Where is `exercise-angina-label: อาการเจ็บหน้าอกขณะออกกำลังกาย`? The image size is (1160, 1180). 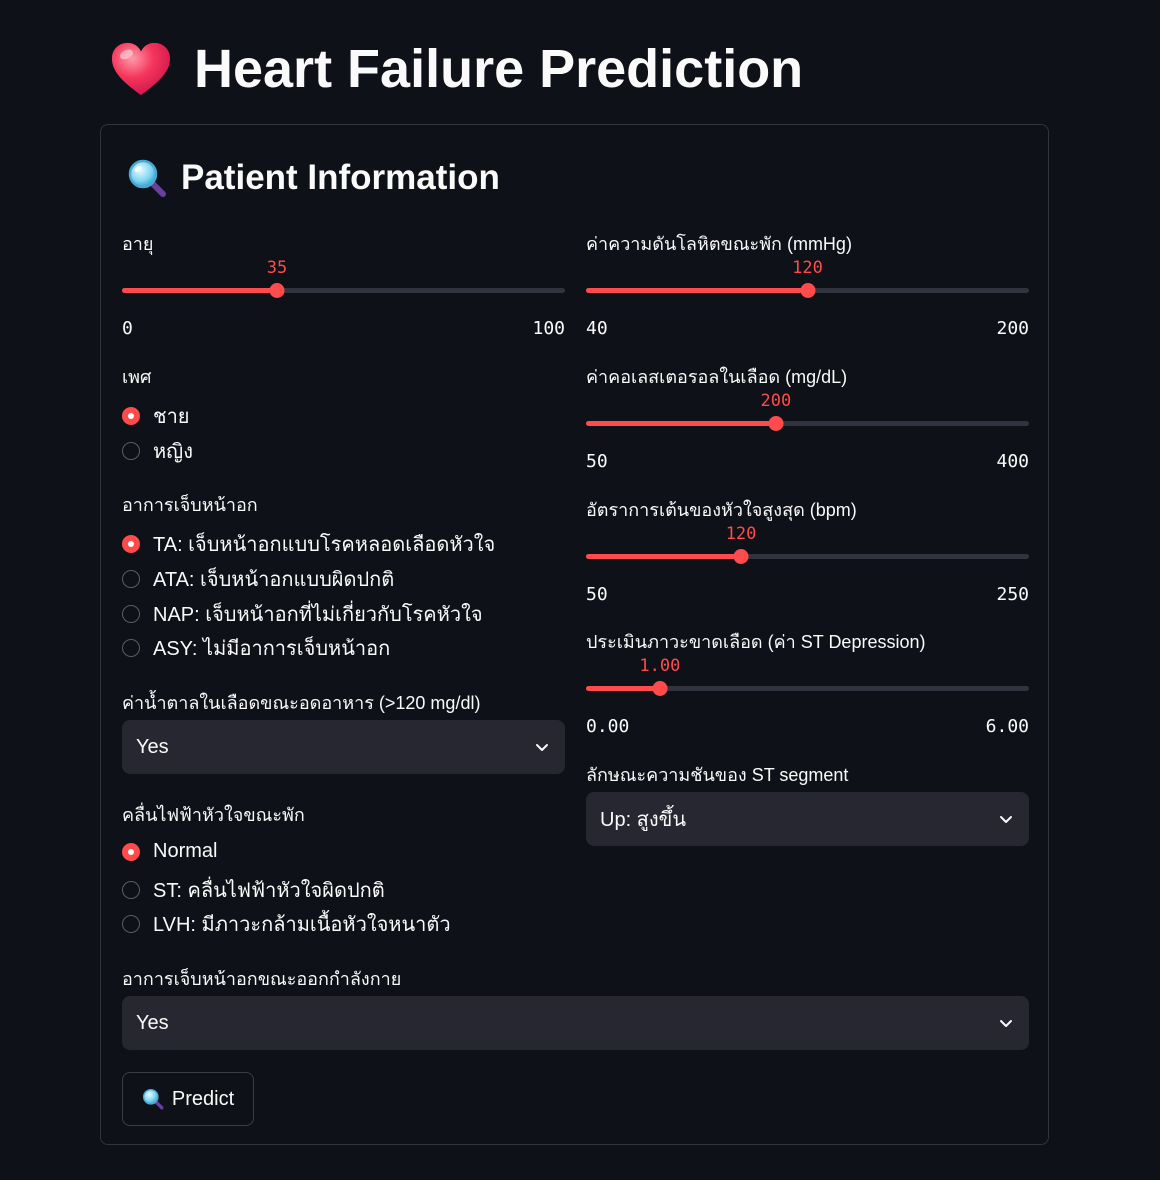
exercise-angina-label: อาการเจ็บหน้าอกขณะออกกำลังกาย is located at coordinates (262, 979).